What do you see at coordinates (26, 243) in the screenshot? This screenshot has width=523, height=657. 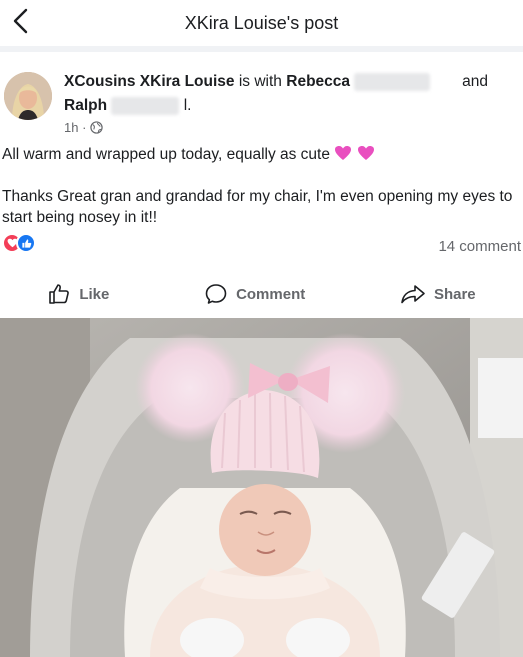 I see `like-reaction-icon` at bounding box center [26, 243].